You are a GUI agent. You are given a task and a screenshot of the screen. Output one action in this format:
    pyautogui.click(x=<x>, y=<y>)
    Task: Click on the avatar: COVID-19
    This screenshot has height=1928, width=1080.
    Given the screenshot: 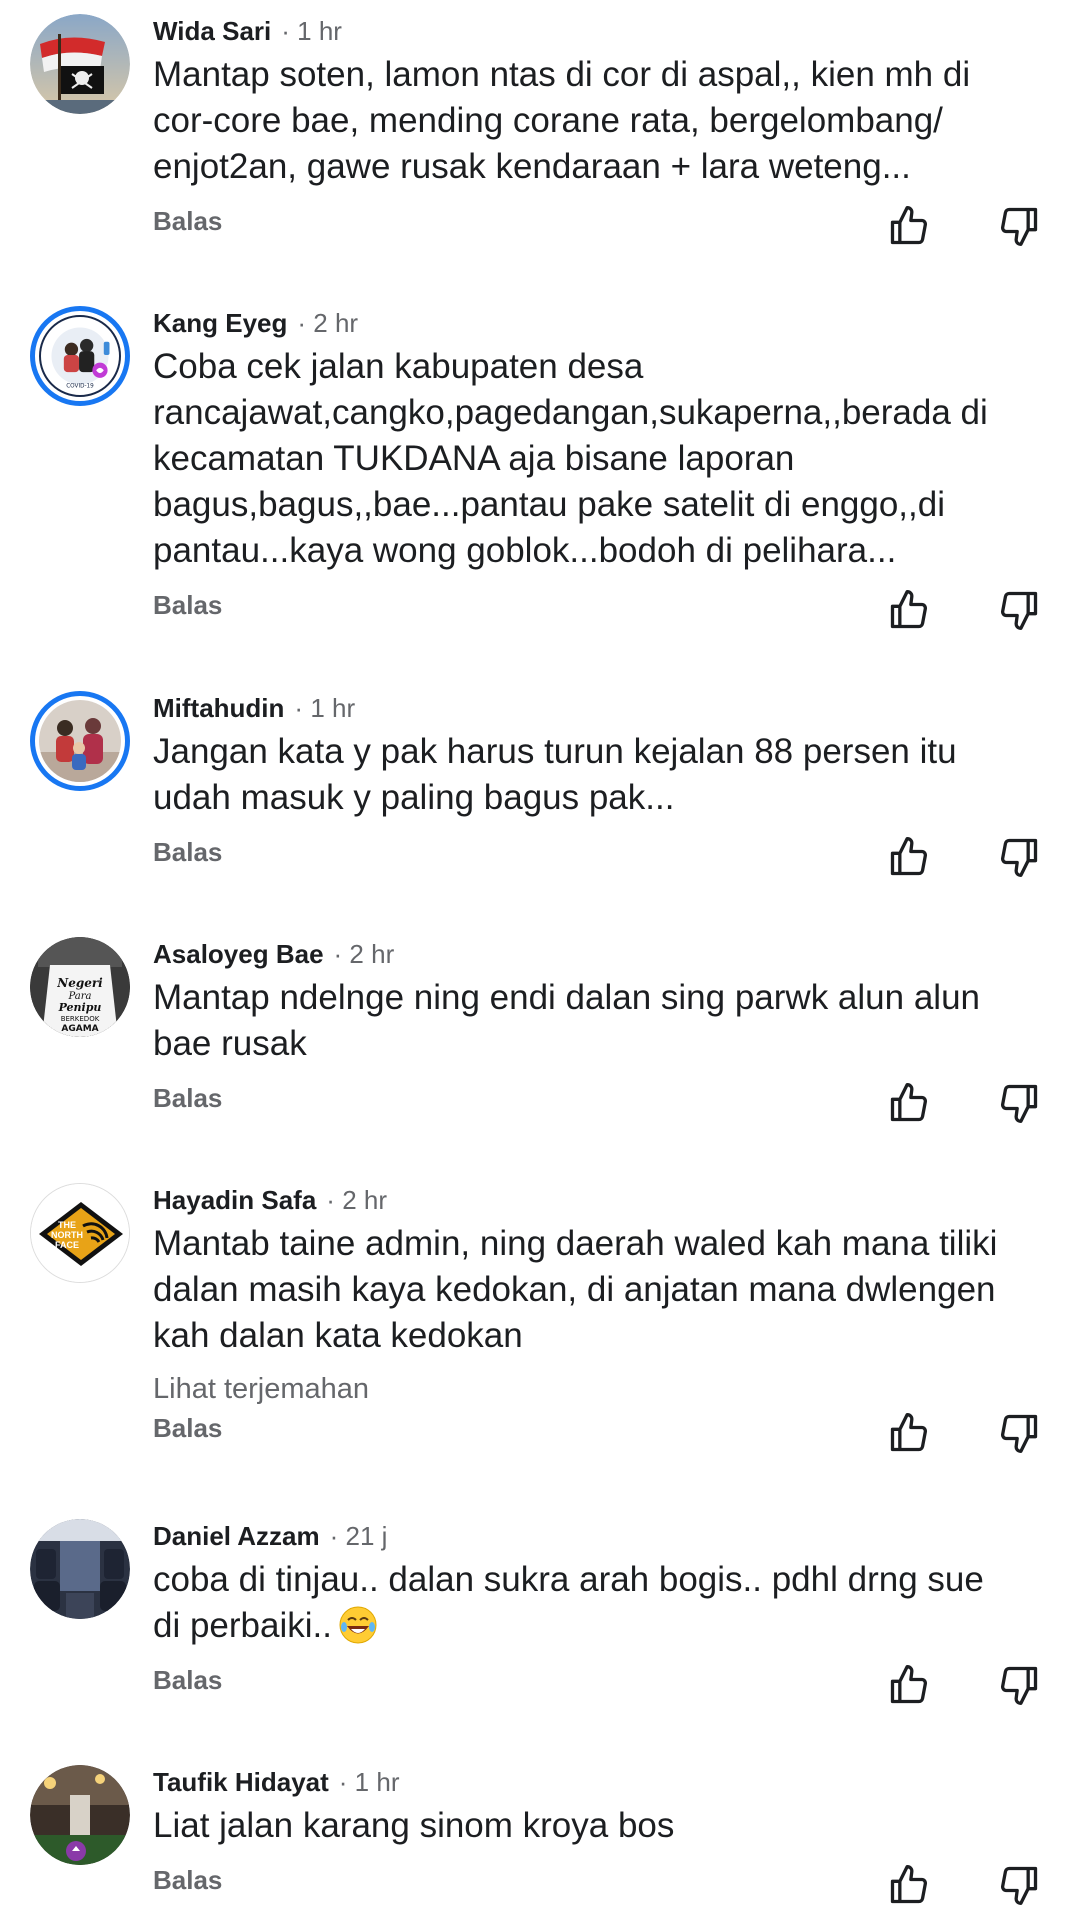 What is the action you would take?
    pyautogui.click(x=80, y=356)
    